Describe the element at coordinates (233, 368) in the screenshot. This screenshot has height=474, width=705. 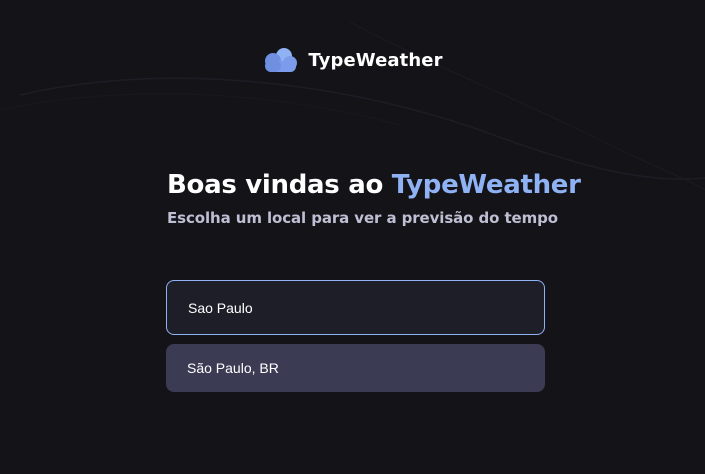
I see `location-suggestion-label: São Paulo, BR` at that location.